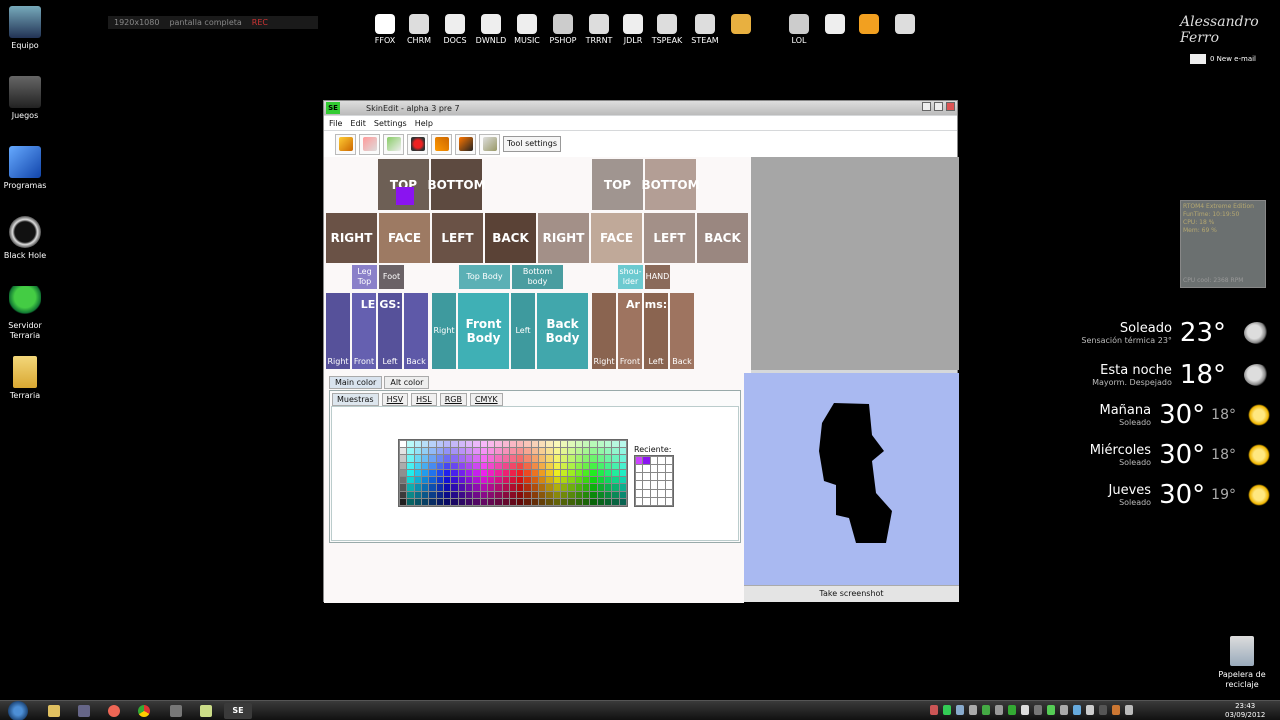 This screenshot has height=720, width=1280. I want to click on taskbar-firefox, so click(114, 711).